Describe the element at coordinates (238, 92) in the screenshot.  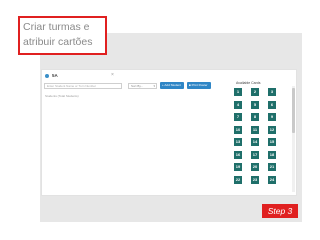
I see `card-item: 1` at that location.